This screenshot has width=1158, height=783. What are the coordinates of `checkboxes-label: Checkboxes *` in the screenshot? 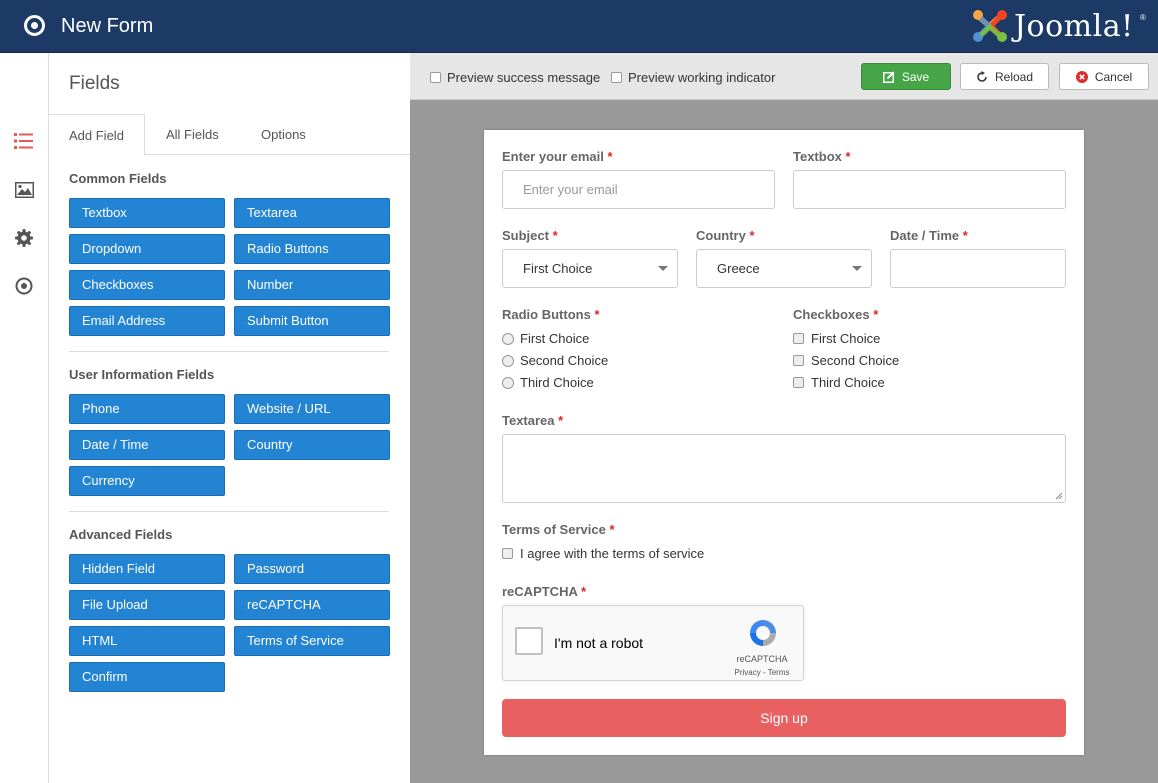 It's located at (836, 314).